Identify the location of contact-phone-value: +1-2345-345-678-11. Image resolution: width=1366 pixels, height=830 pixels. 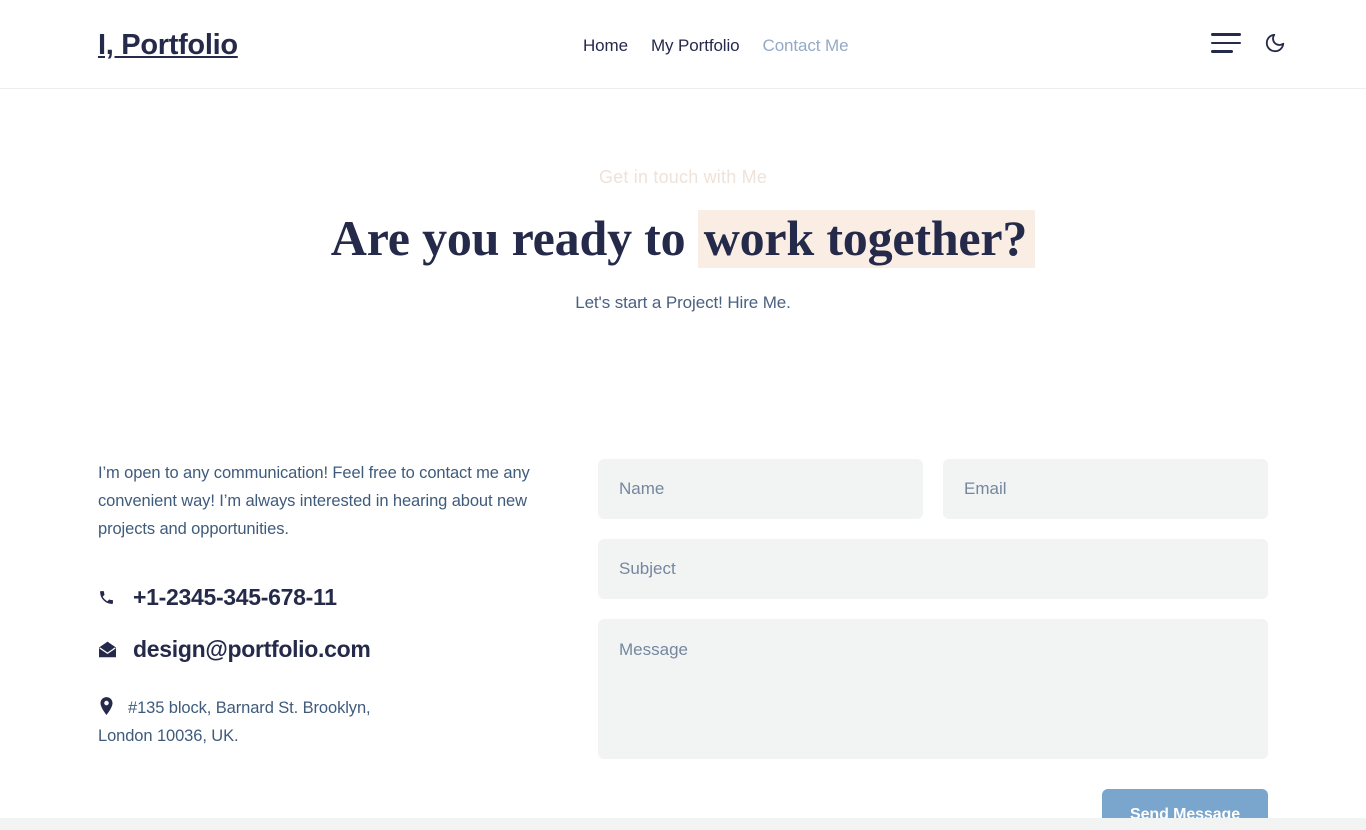
(235, 597).